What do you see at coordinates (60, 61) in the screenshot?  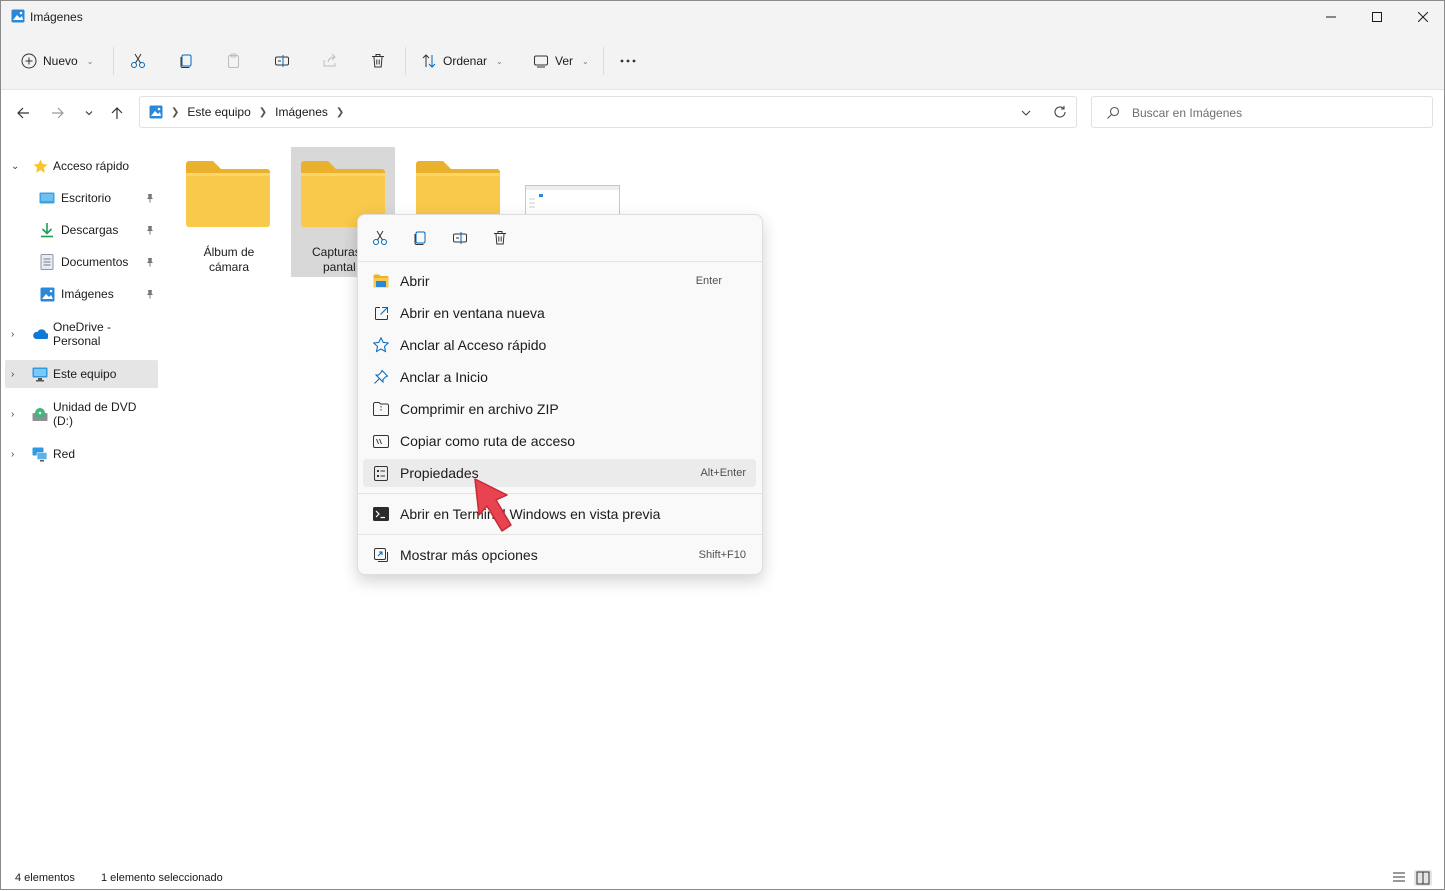 I see `new-button-label: Nuevo` at bounding box center [60, 61].